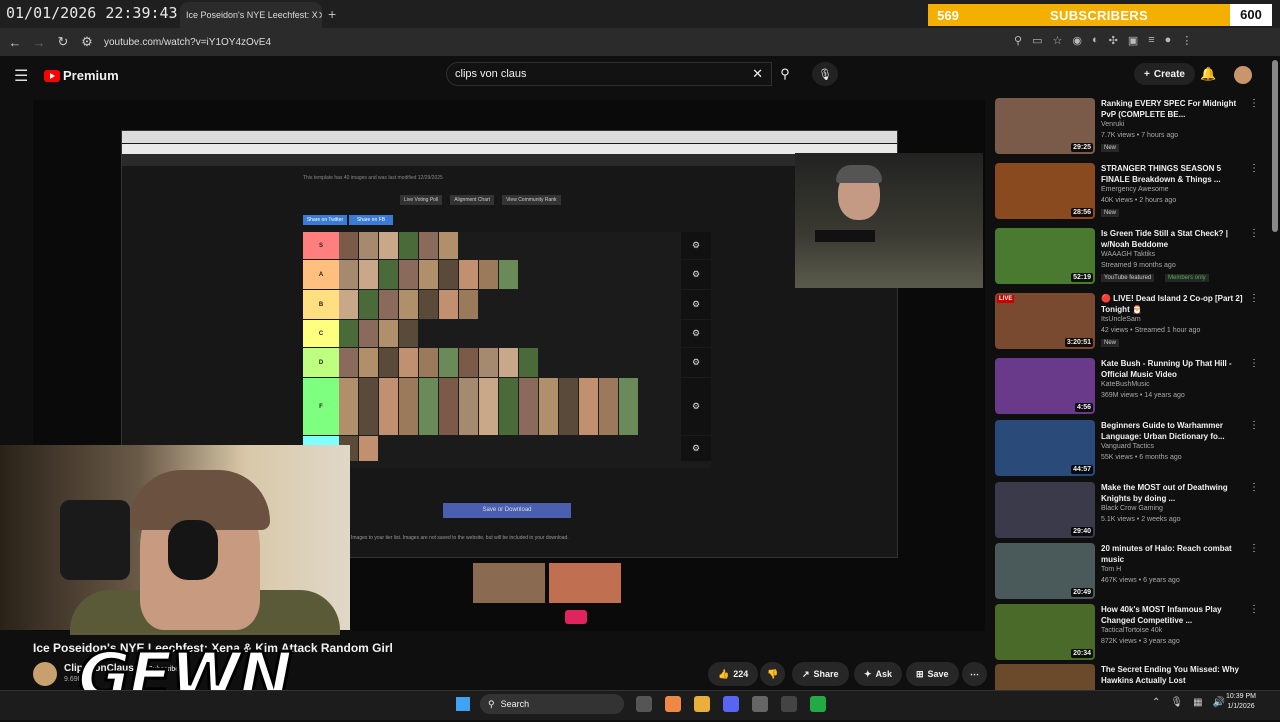 This screenshot has width=1280, height=722. Describe the element at coordinates (785, 74) in the screenshot. I see `search-icon: ⚲` at that location.